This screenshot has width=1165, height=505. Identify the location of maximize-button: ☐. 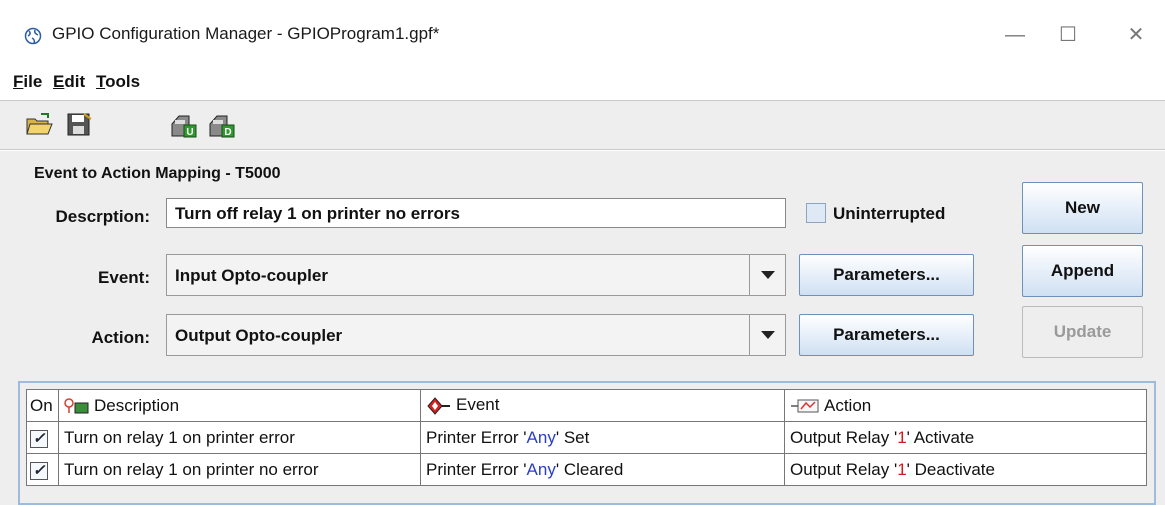
(1068, 35).